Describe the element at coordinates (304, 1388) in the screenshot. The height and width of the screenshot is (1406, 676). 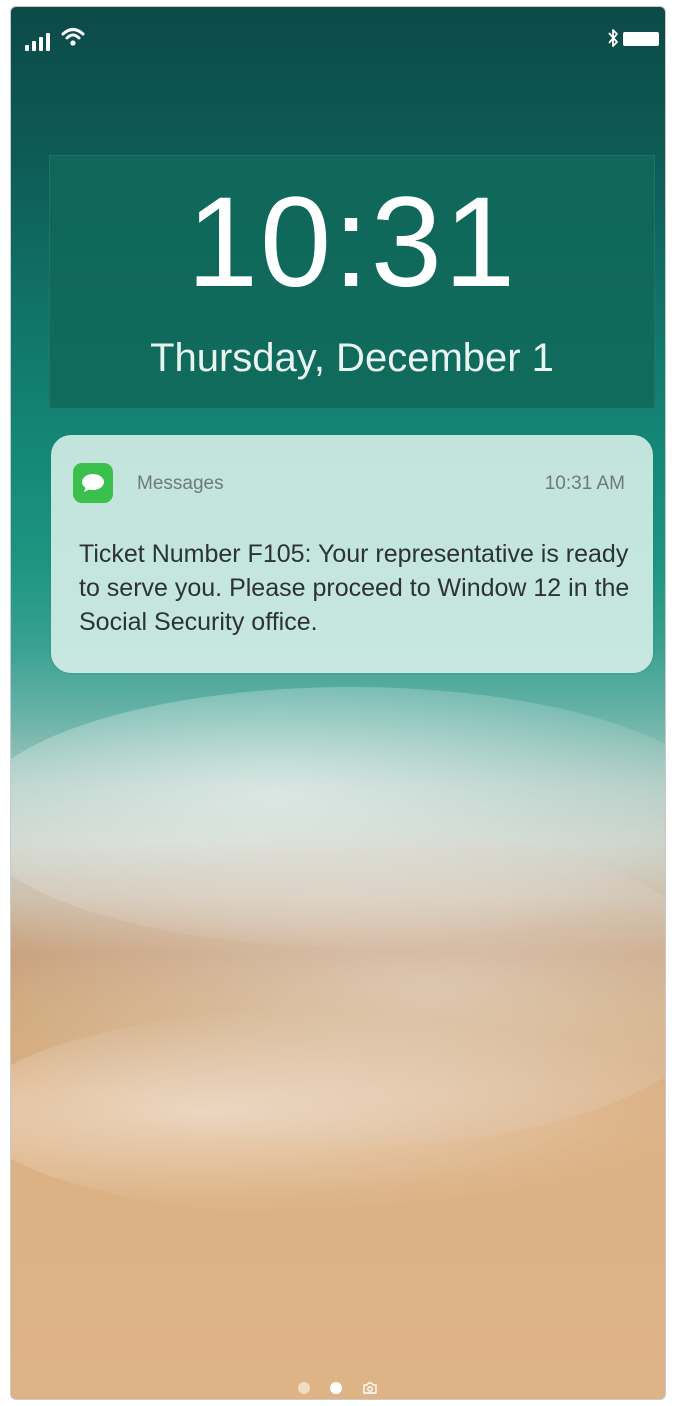
I see `page-dot` at that location.